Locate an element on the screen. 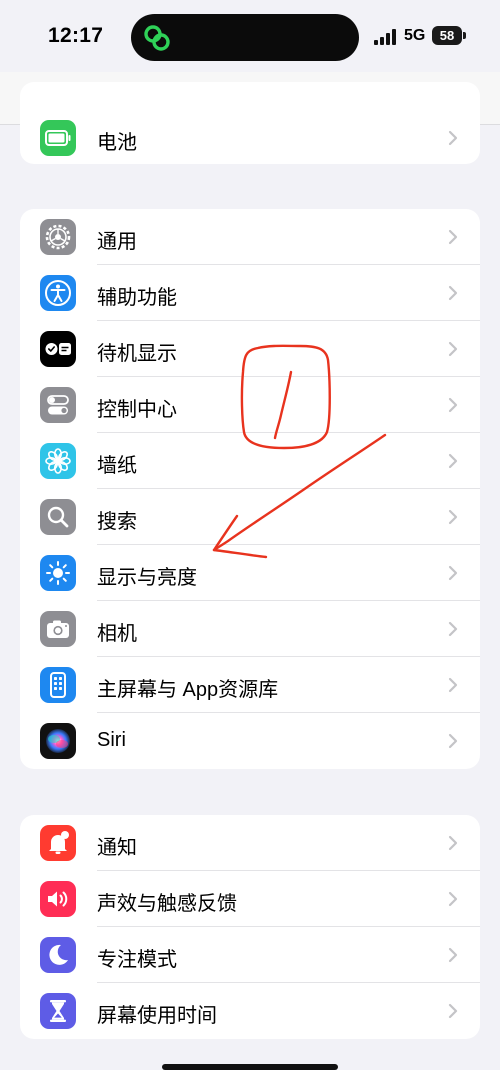  status-bar: 12:17 5G 58 is located at coordinates (250, 36).